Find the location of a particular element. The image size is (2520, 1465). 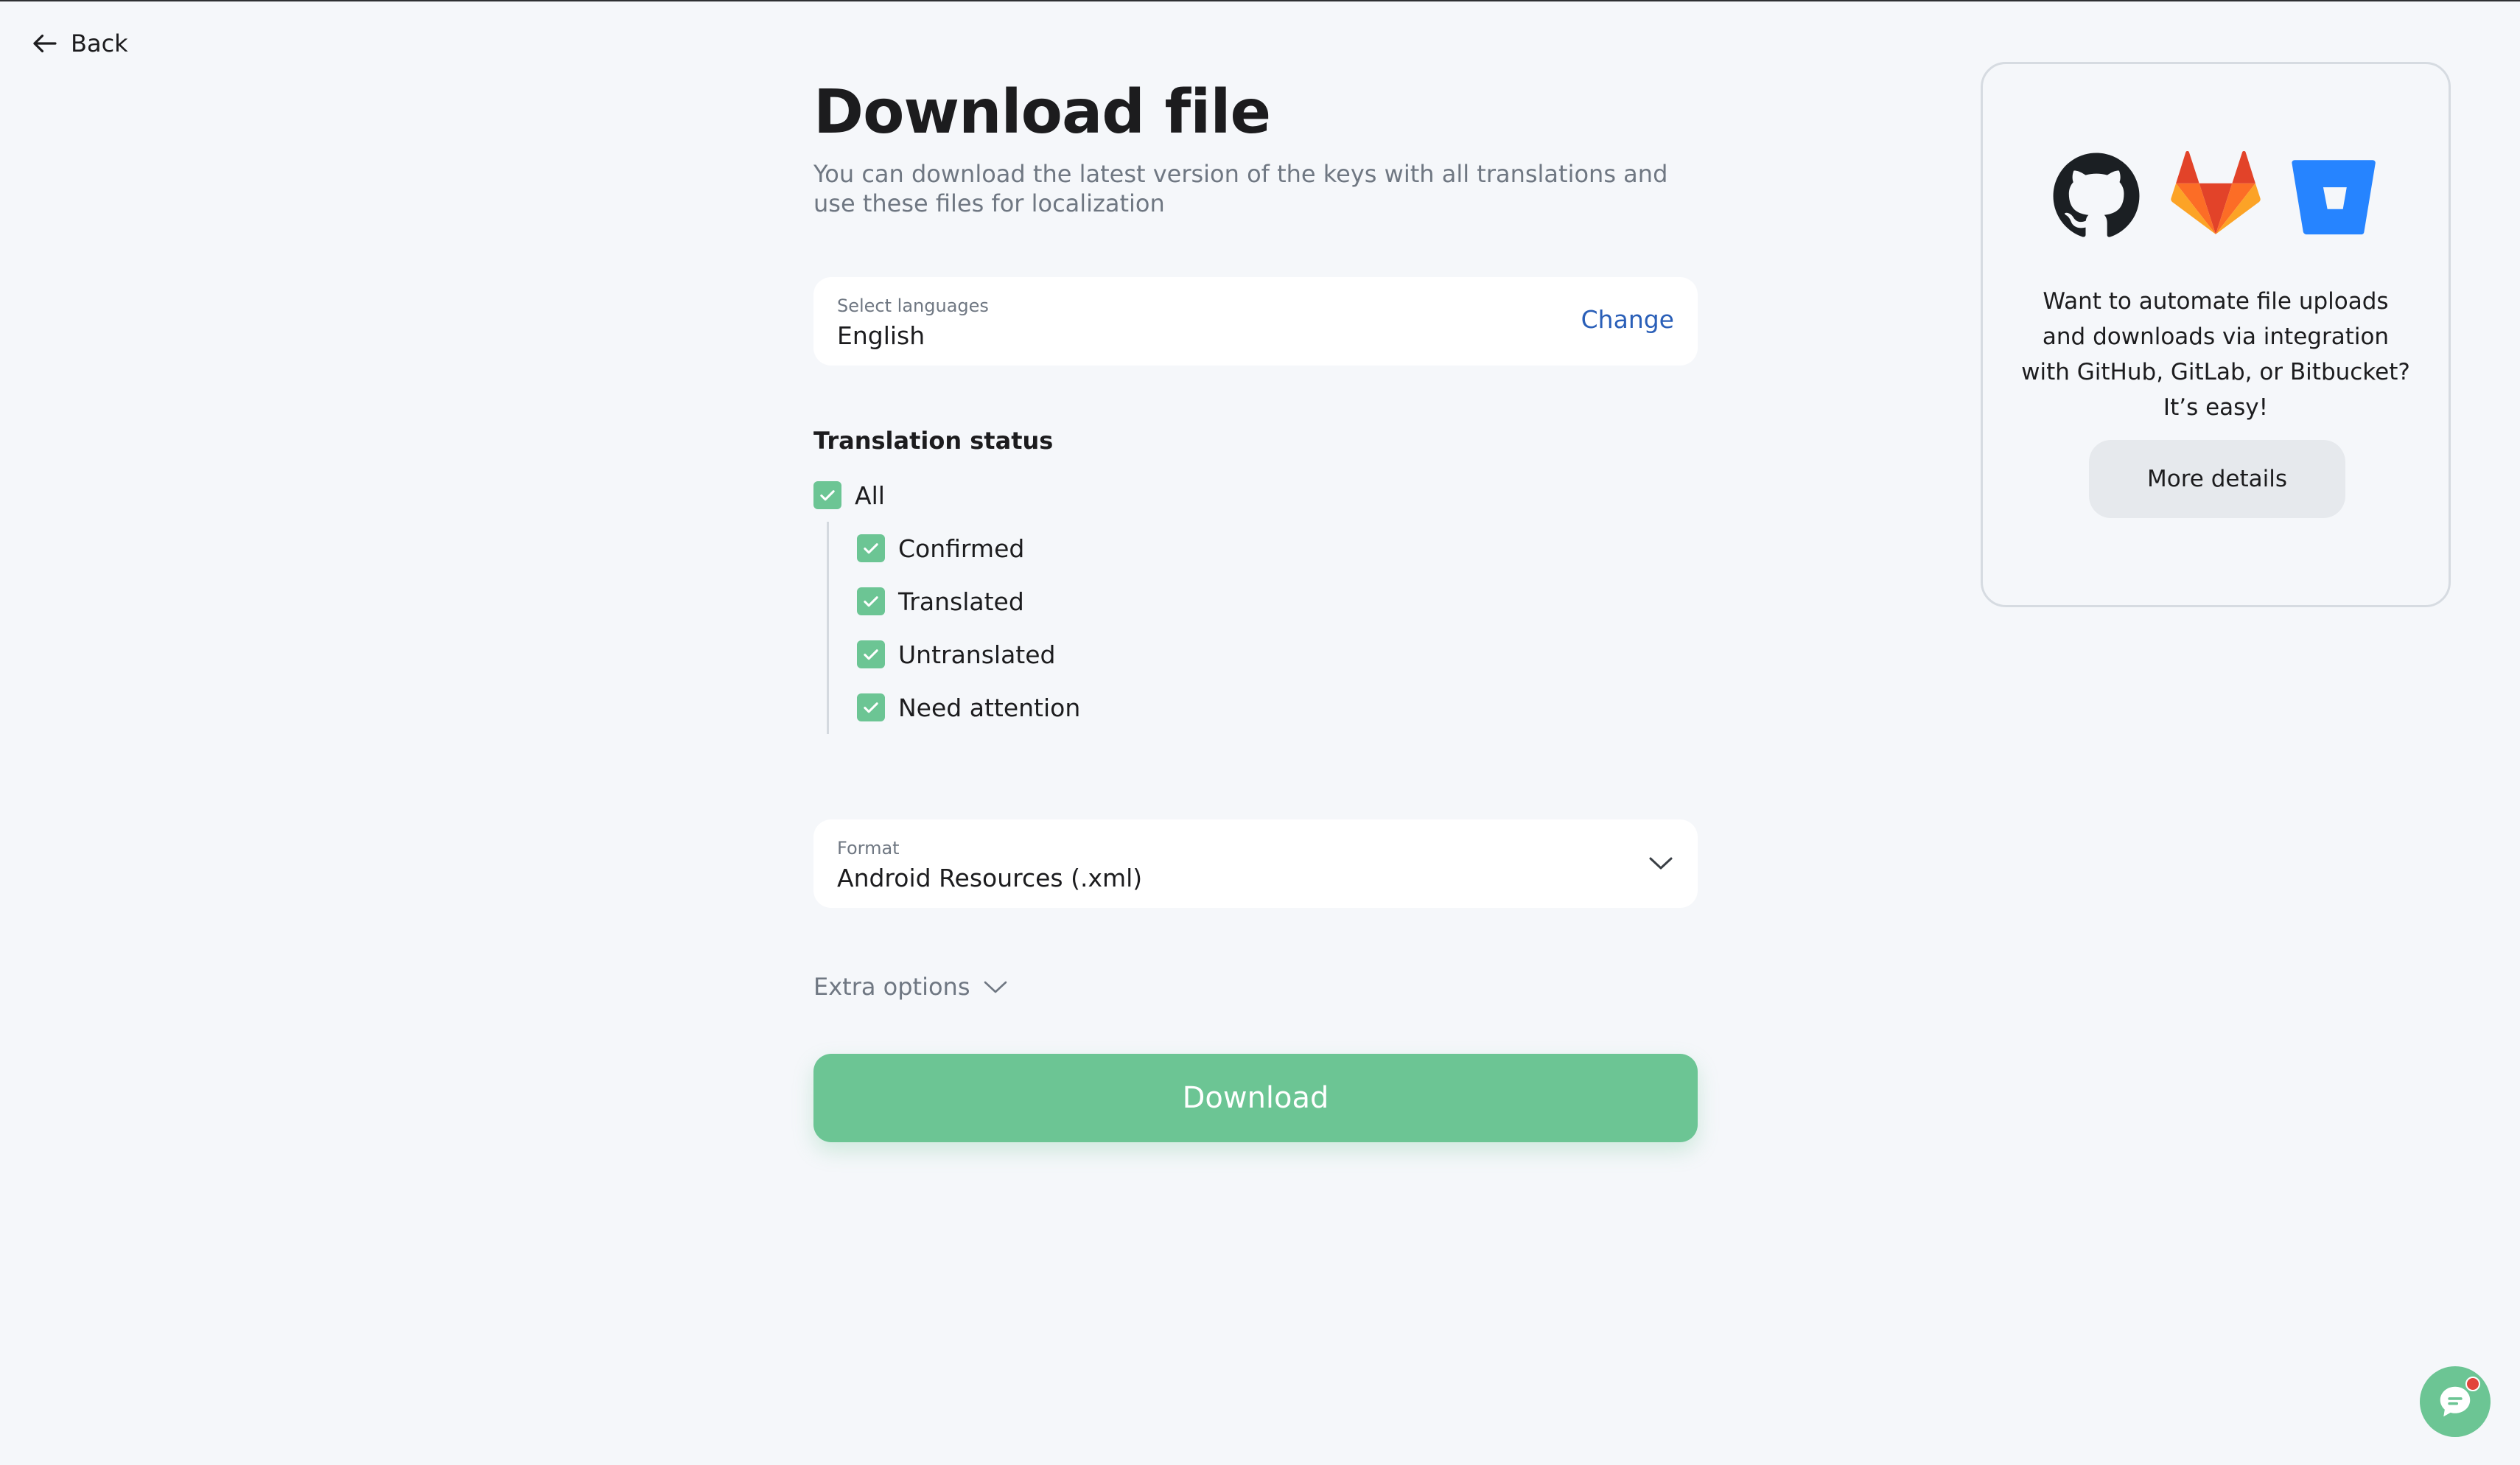

back-label: Back is located at coordinates (100, 43).